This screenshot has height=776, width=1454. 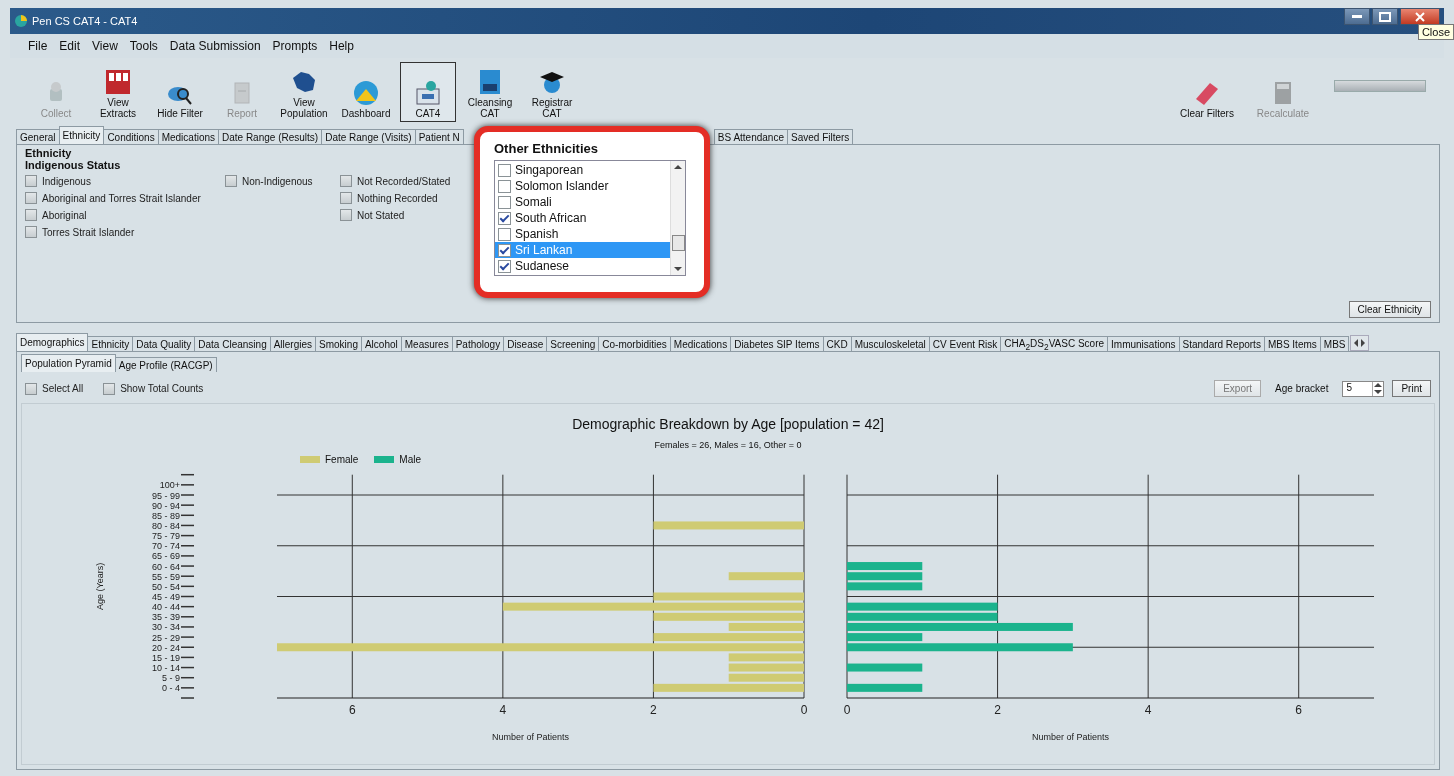 What do you see at coordinates (503, 710) in the screenshot?
I see `axis-tick-label: 4` at bounding box center [503, 710].